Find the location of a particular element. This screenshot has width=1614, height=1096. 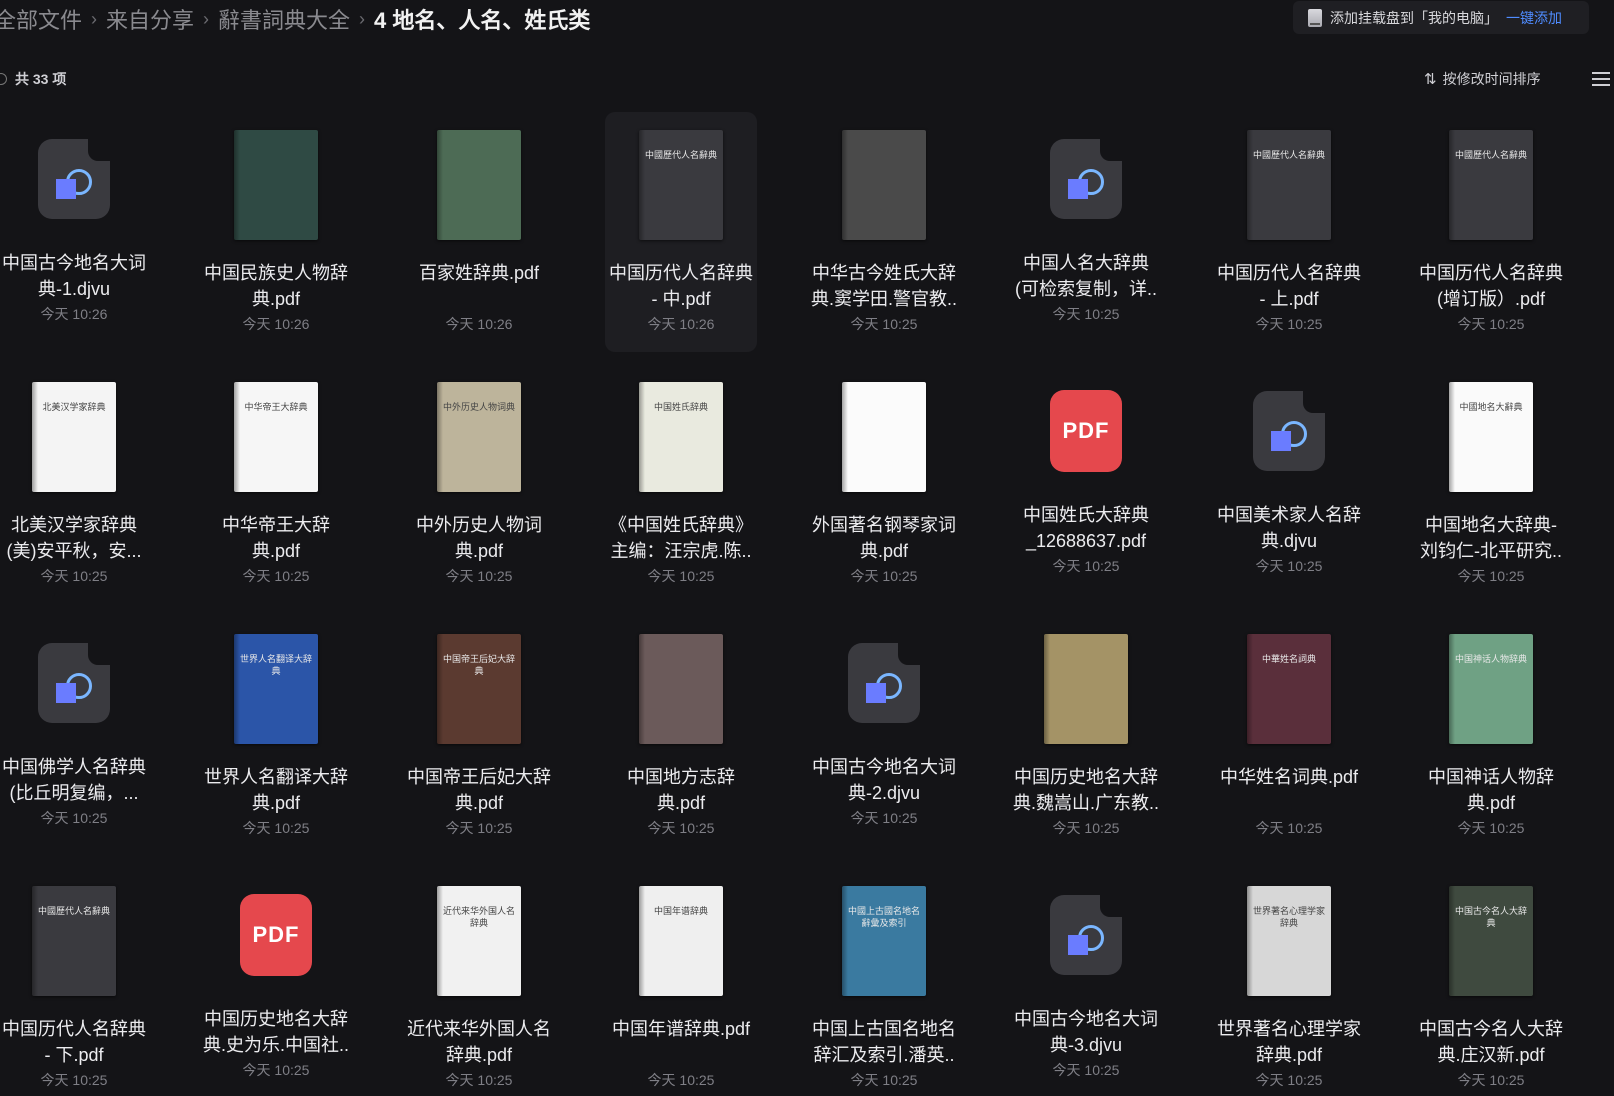

file-name: 中国历史地名大辞典.魏嵩山.广东教.. is located at coordinates (1085, 790).